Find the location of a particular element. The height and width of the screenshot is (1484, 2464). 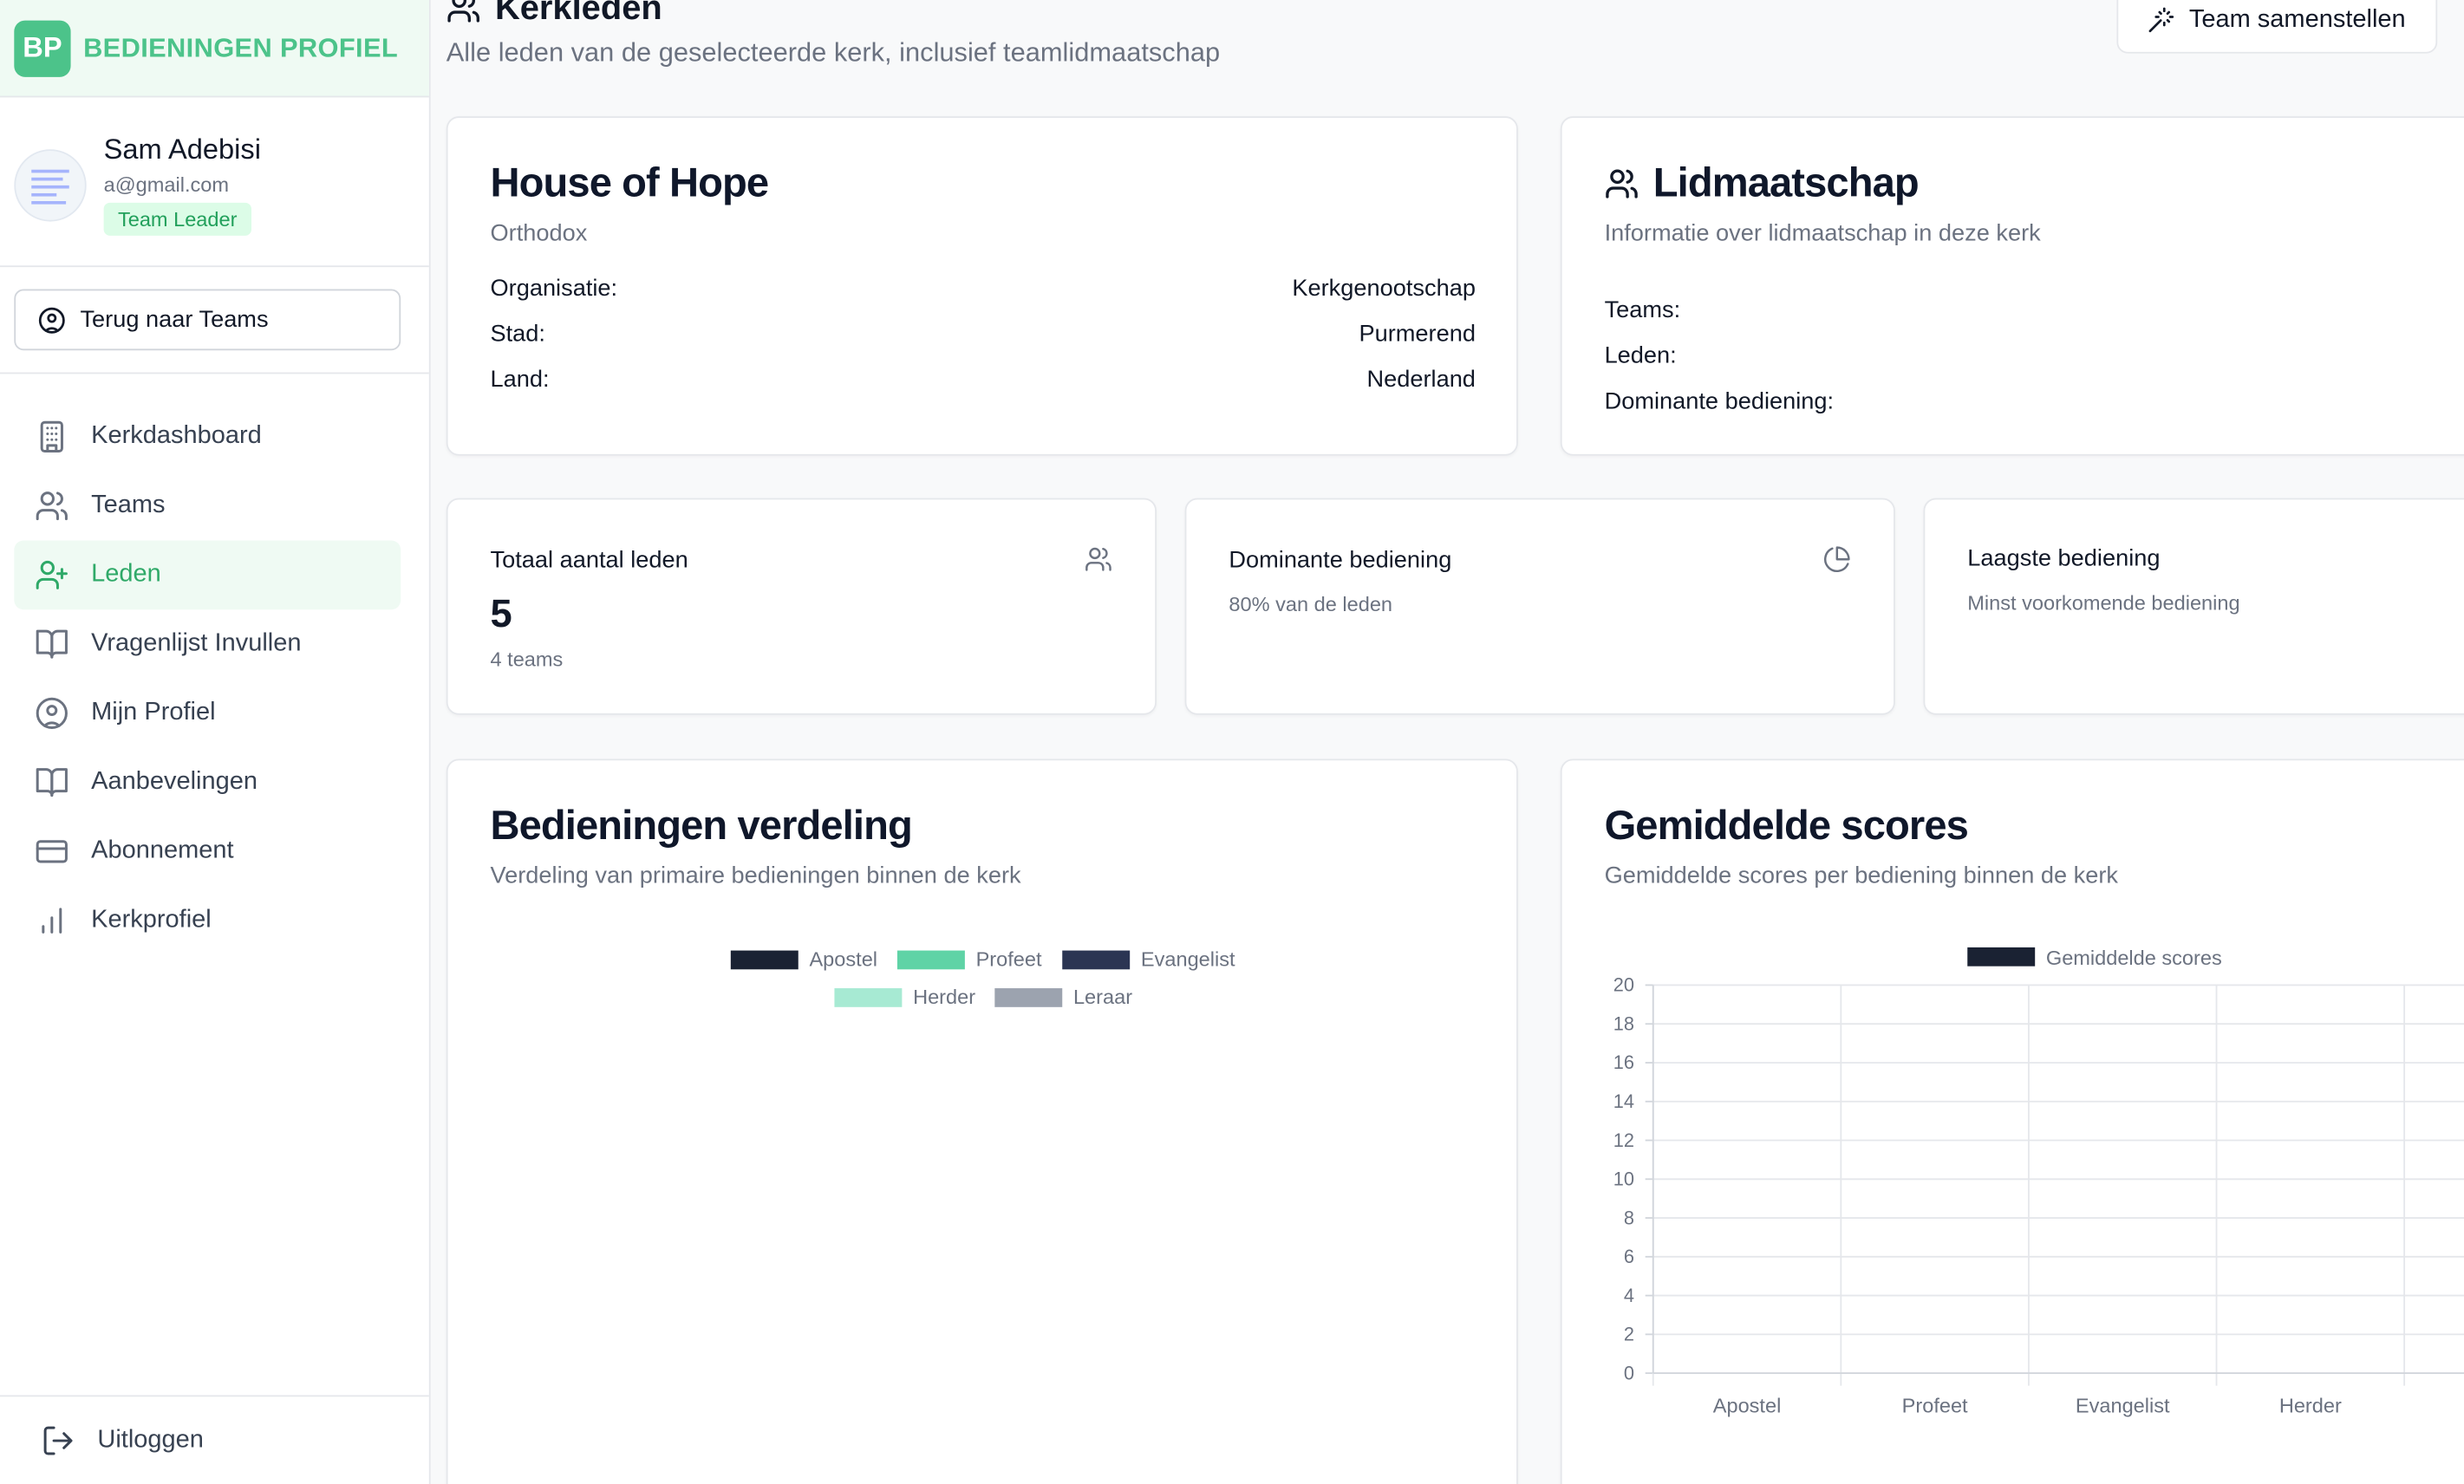

church-row: Stad: Purmerend is located at coordinates (983, 334).